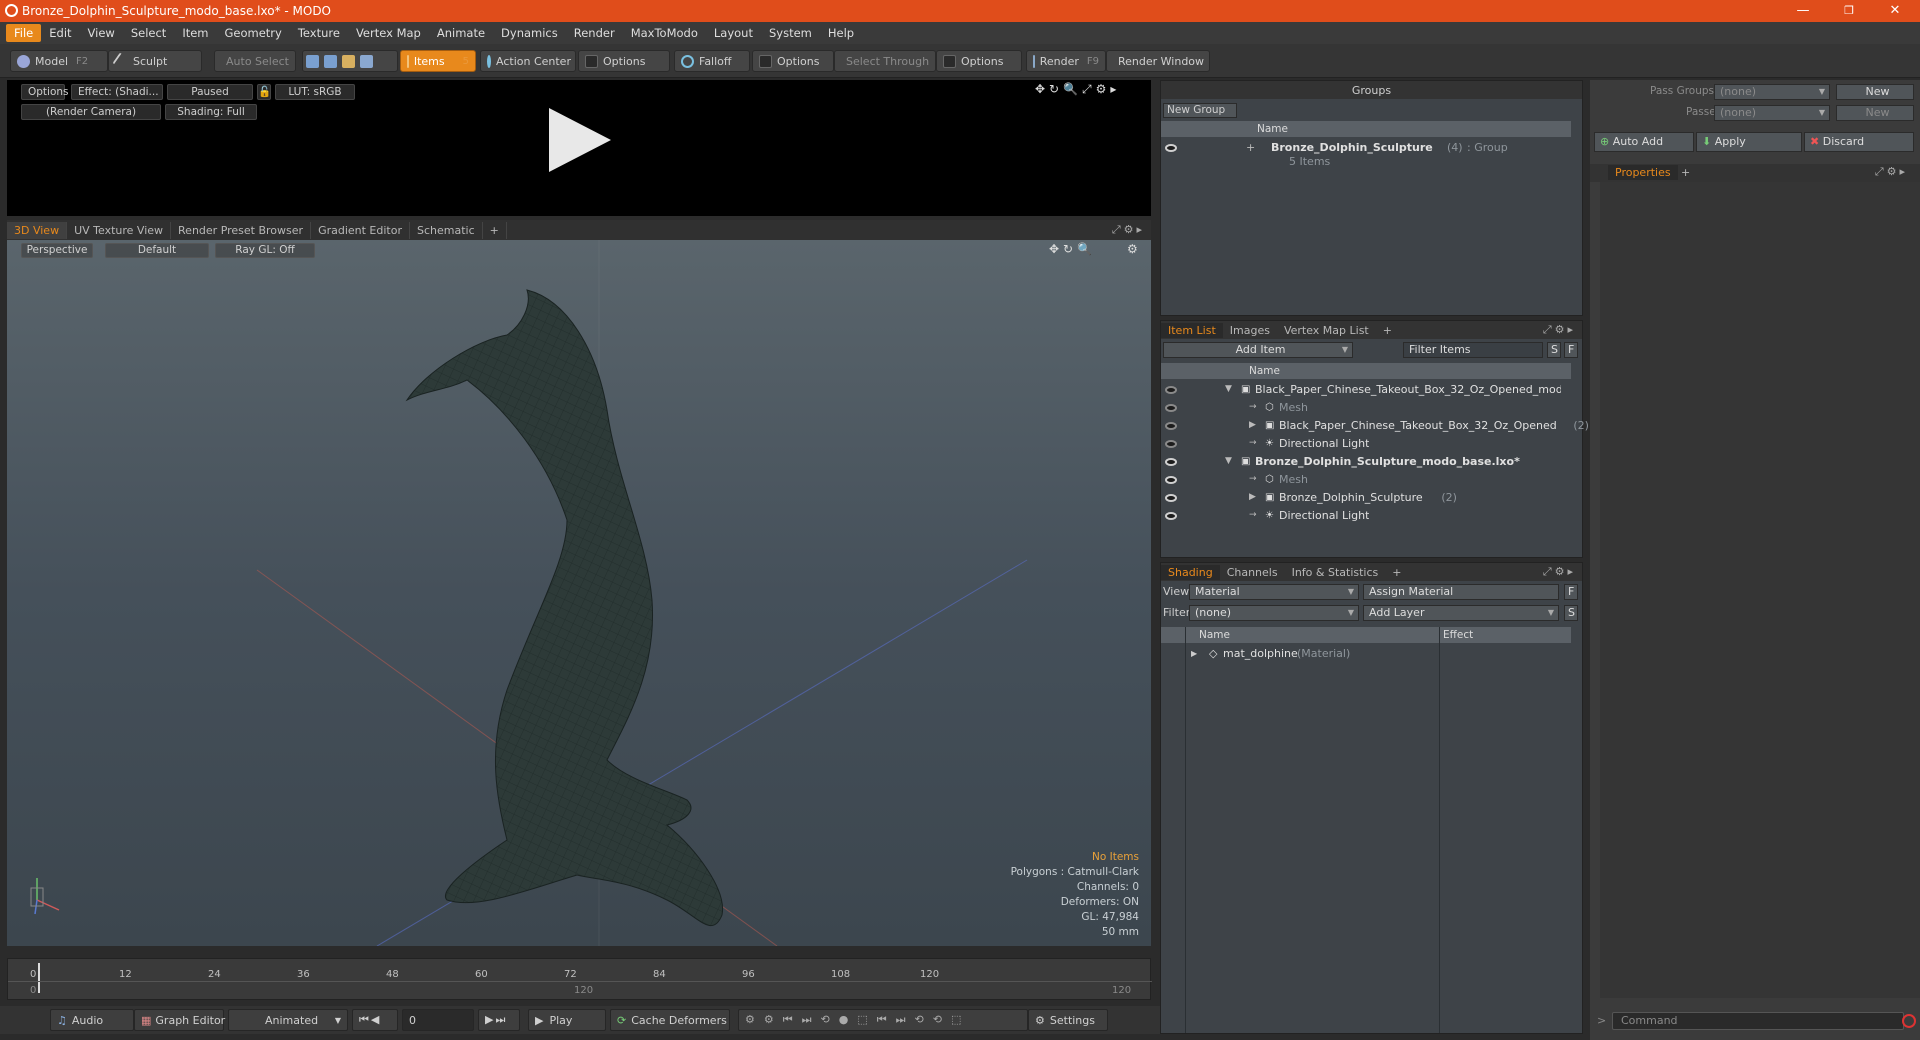 This screenshot has width=1920, height=1040. I want to click on menu-animate: Animate, so click(461, 33).